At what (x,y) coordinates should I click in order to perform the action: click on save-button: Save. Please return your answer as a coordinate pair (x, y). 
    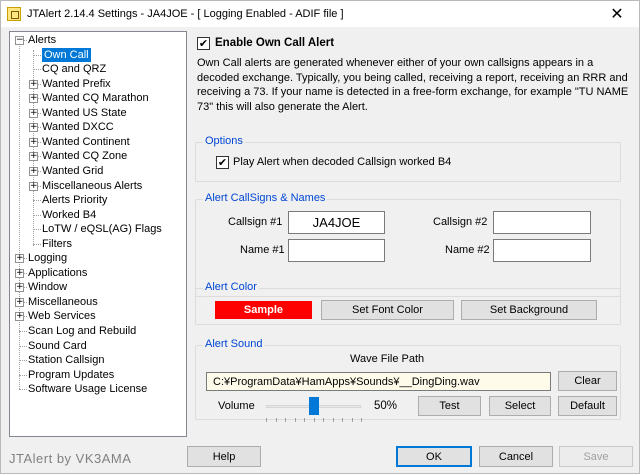
    Looking at the image, I should click on (596, 456).